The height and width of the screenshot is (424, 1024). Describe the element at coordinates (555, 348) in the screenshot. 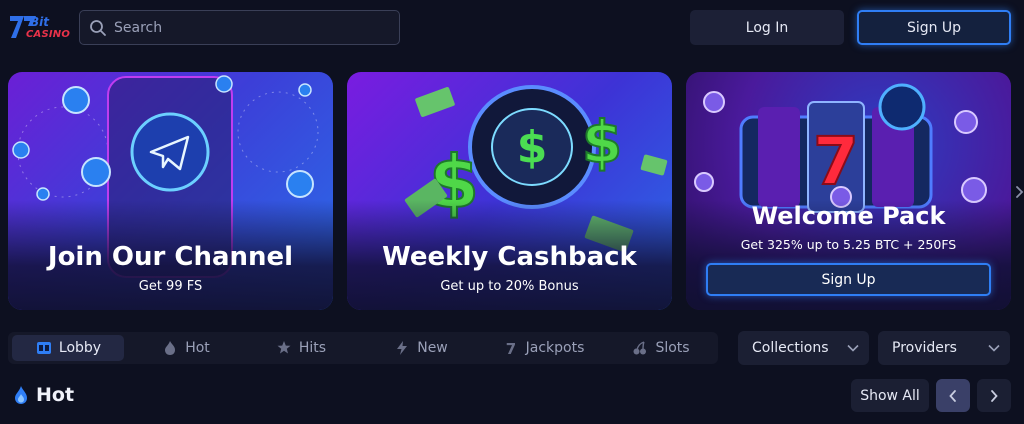

I see `tab-label: Jackpots` at that location.